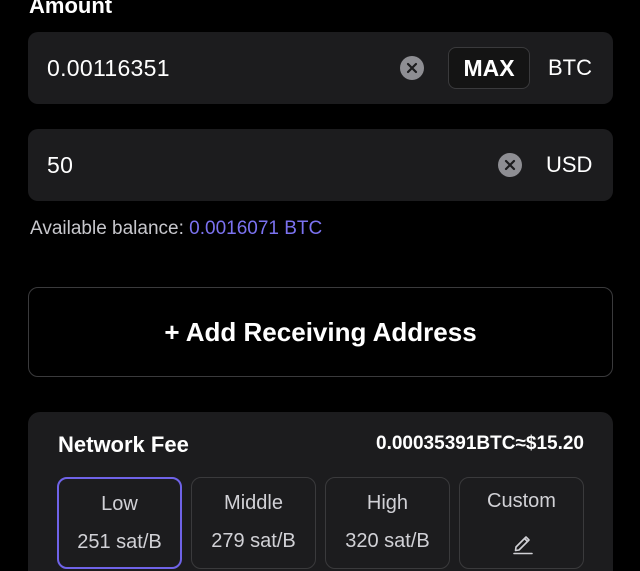  Describe the element at coordinates (253, 503) in the screenshot. I see `fee-option-name: Middle` at that location.